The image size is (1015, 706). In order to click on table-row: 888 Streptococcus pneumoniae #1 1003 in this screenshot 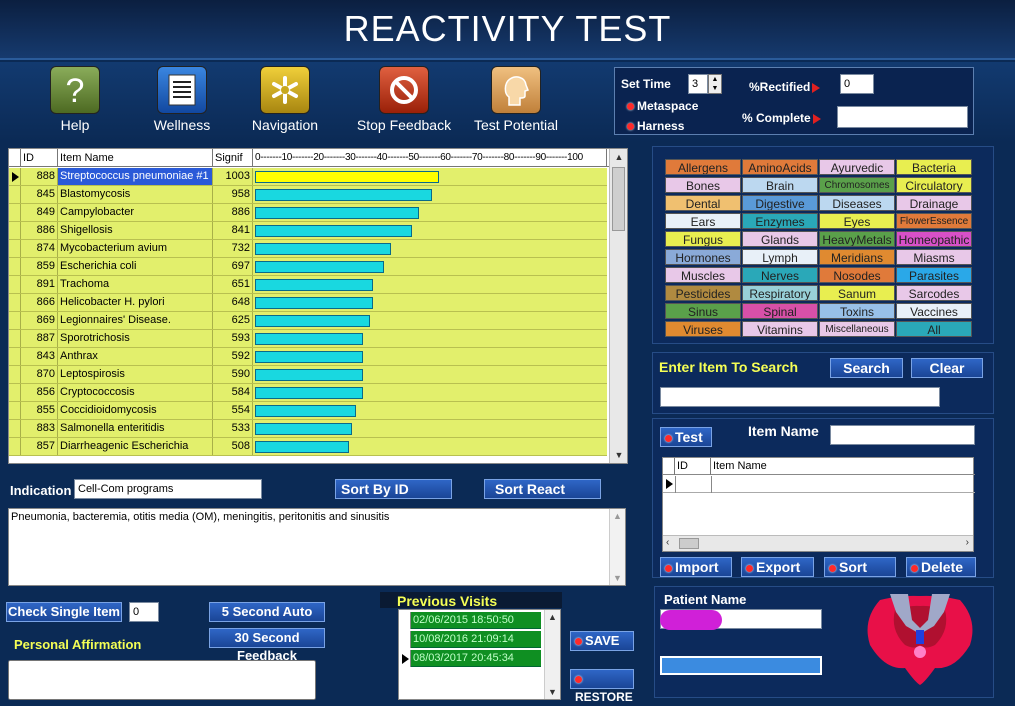, I will do `click(308, 177)`.